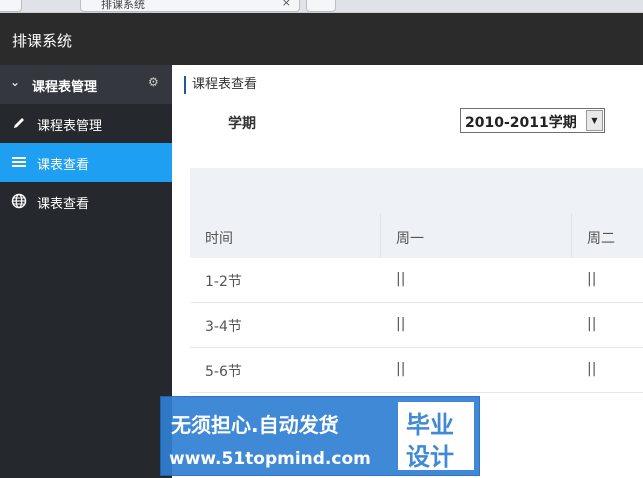 This screenshot has width=643, height=478. I want to click on sidebar-item-label: 课程表管理, so click(70, 126).